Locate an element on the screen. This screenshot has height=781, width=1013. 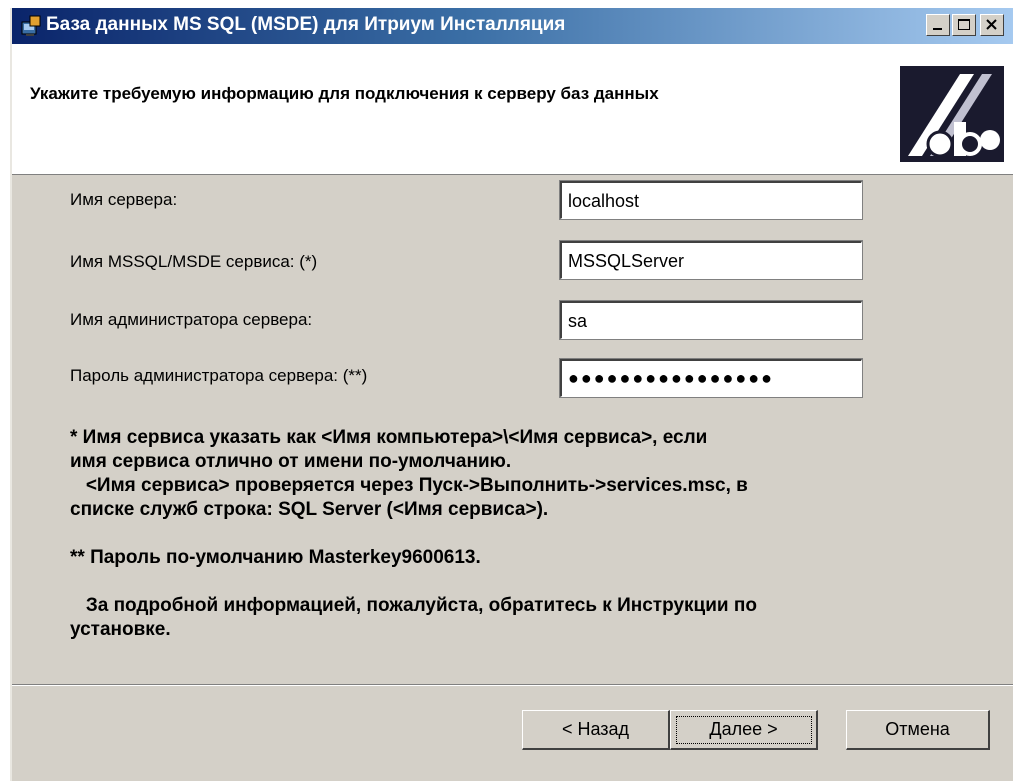
admin-password-label: Пароль администратора сервера: (**) is located at coordinates (219, 375).